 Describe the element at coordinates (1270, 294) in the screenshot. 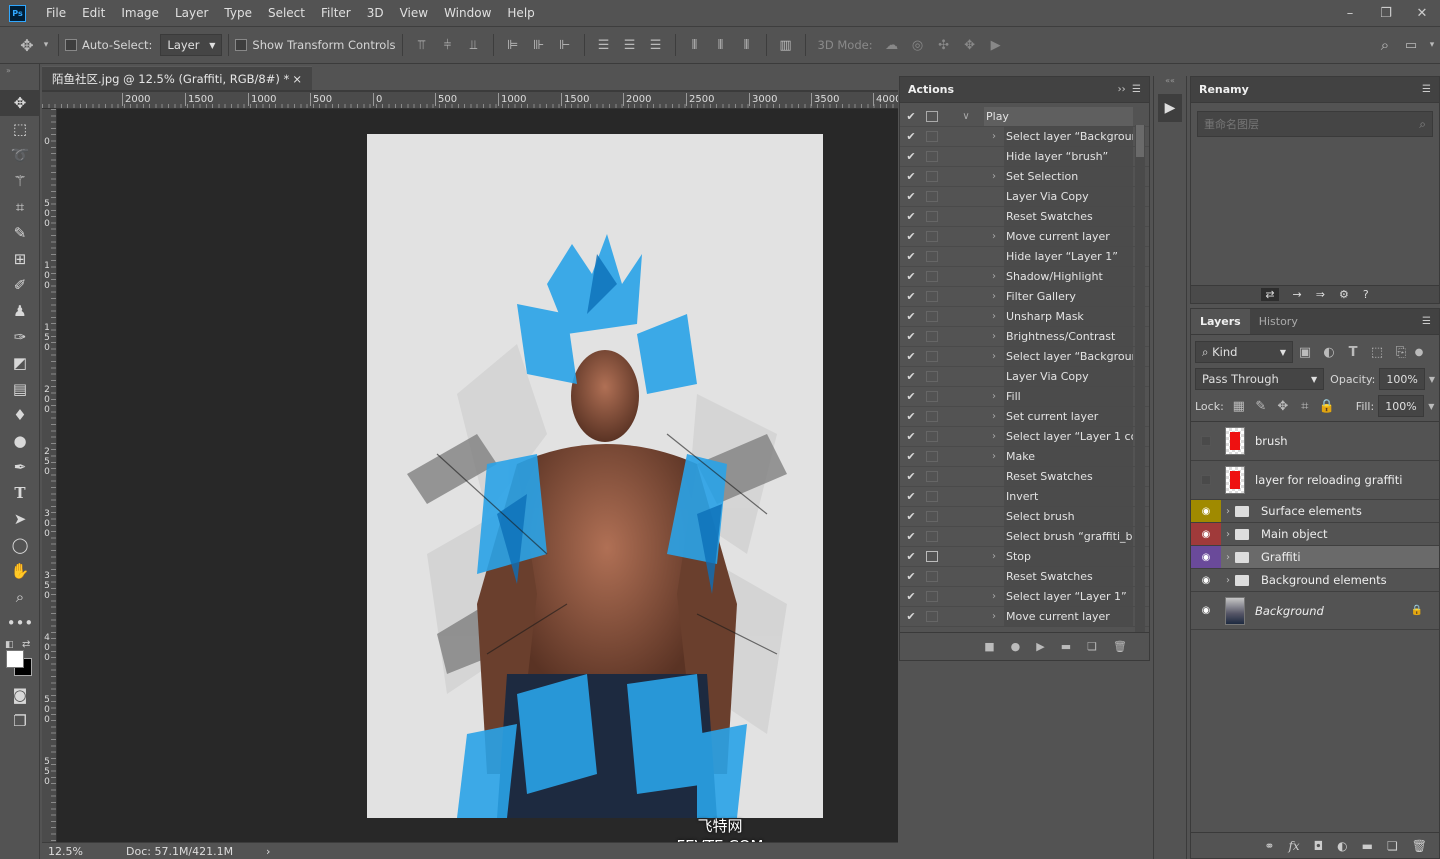

I see `rename-icon: ⇄` at that location.